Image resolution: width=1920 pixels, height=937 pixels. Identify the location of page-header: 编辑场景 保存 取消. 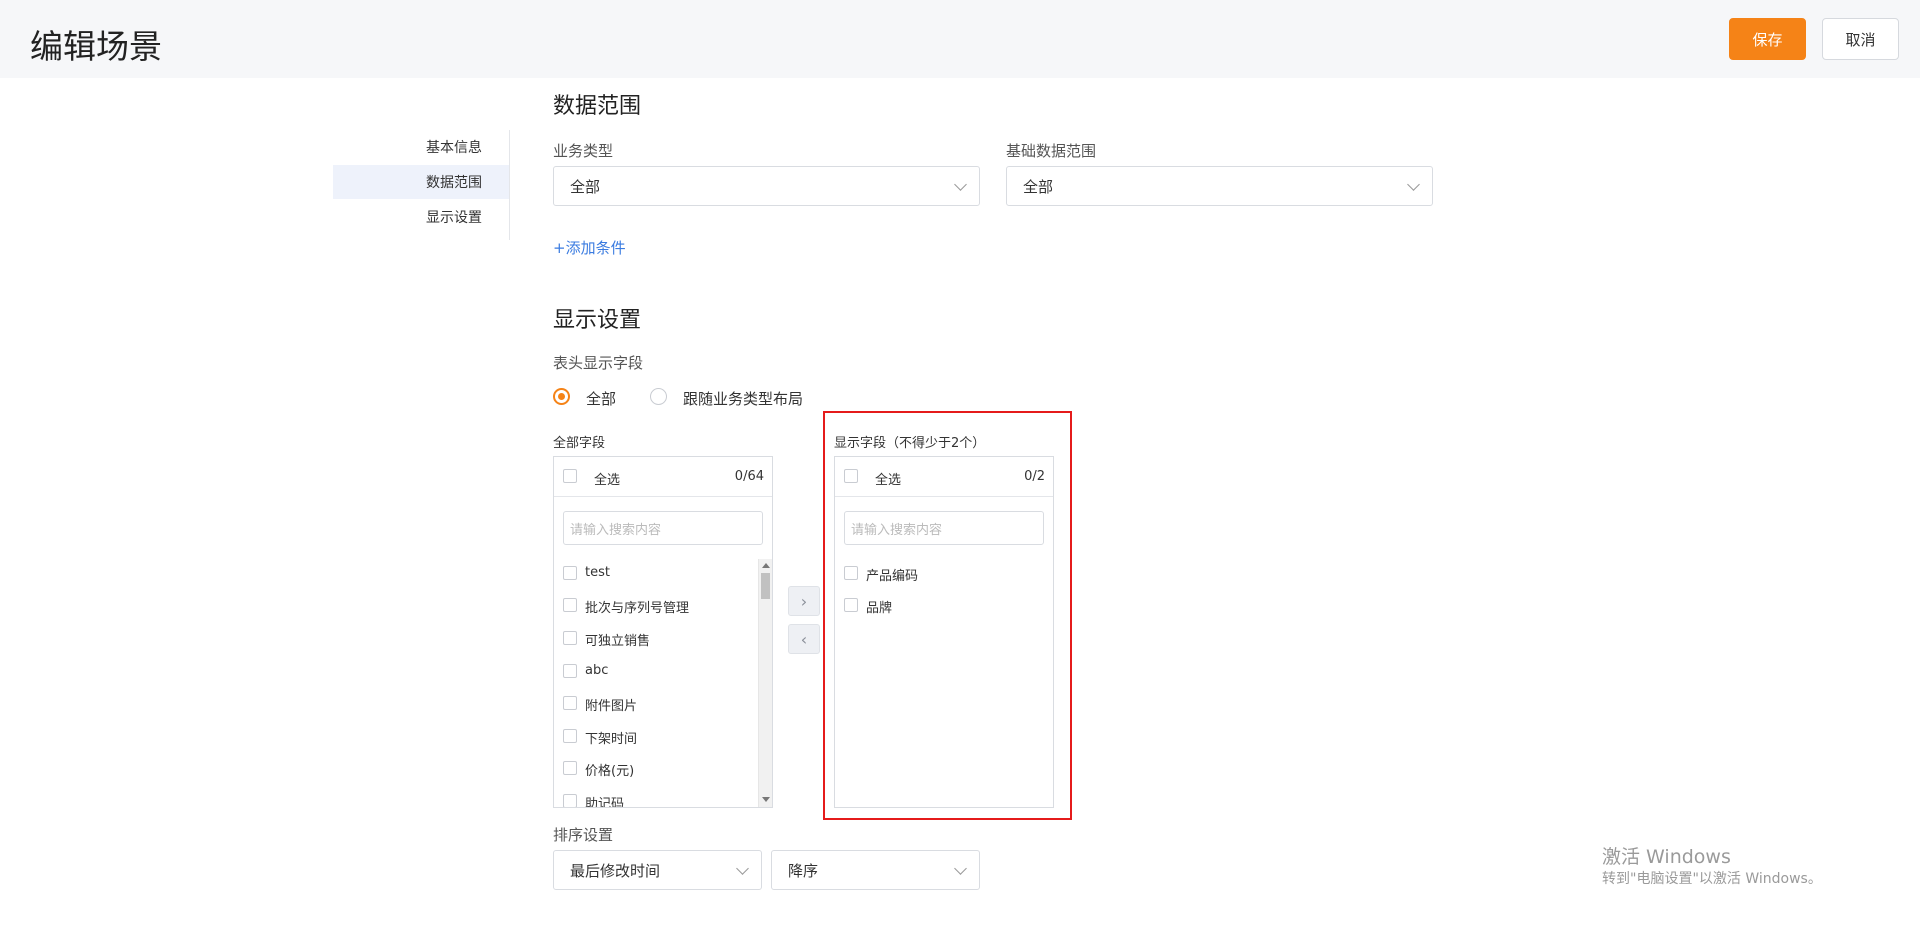
(960, 39).